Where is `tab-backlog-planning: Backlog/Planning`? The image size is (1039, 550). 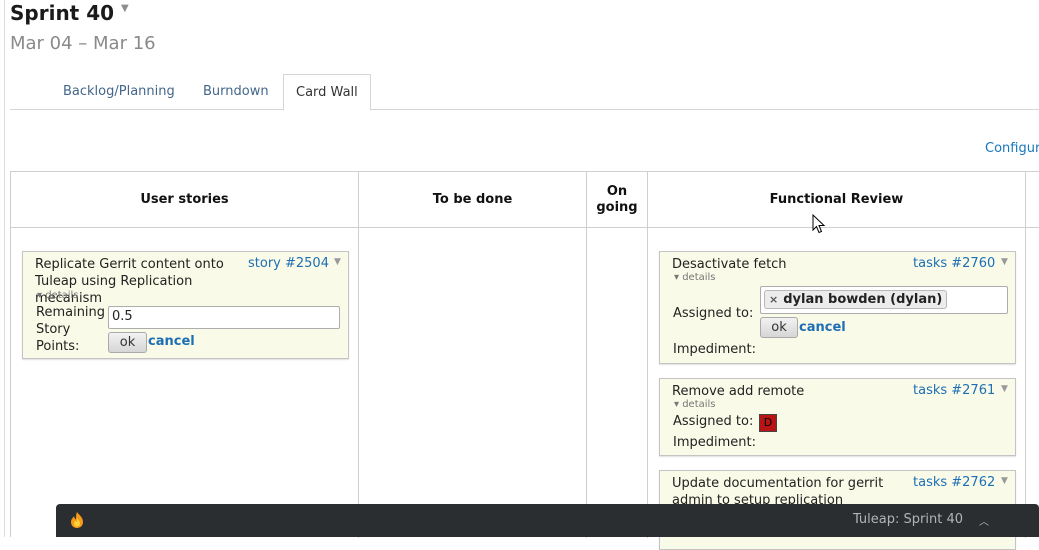
tab-backlog-planning: Backlog/Planning is located at coordinates (119, 92).